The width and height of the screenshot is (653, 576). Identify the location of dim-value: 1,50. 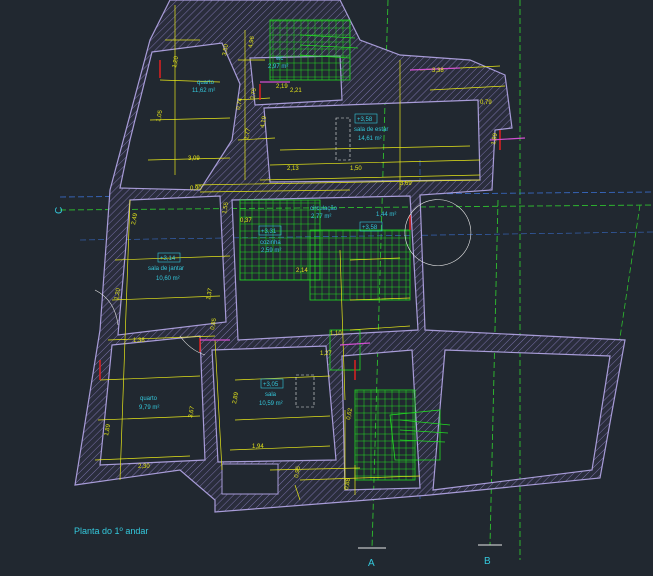
(356, 169).